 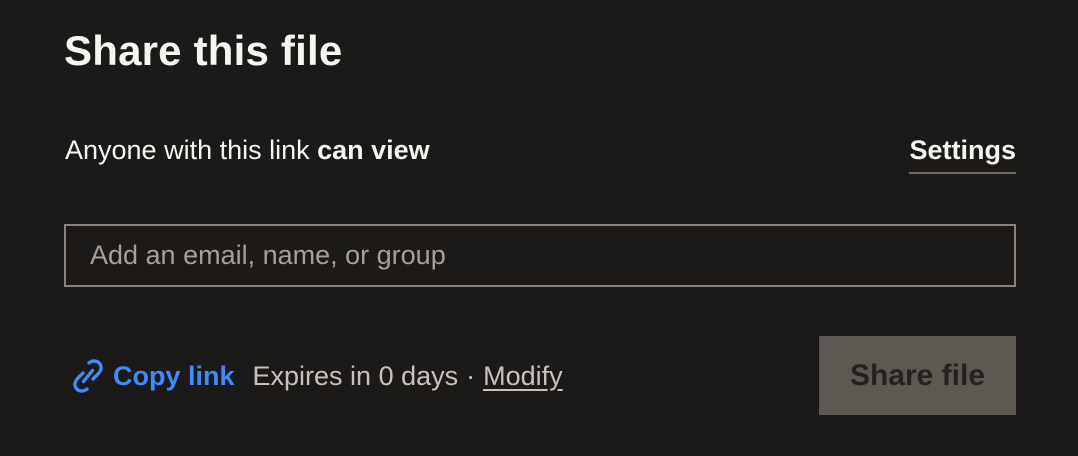 What do you see at coordinates (962, 154) in the screenshot?
I see `settings-link: Settings` at bounding box center [962, 154].